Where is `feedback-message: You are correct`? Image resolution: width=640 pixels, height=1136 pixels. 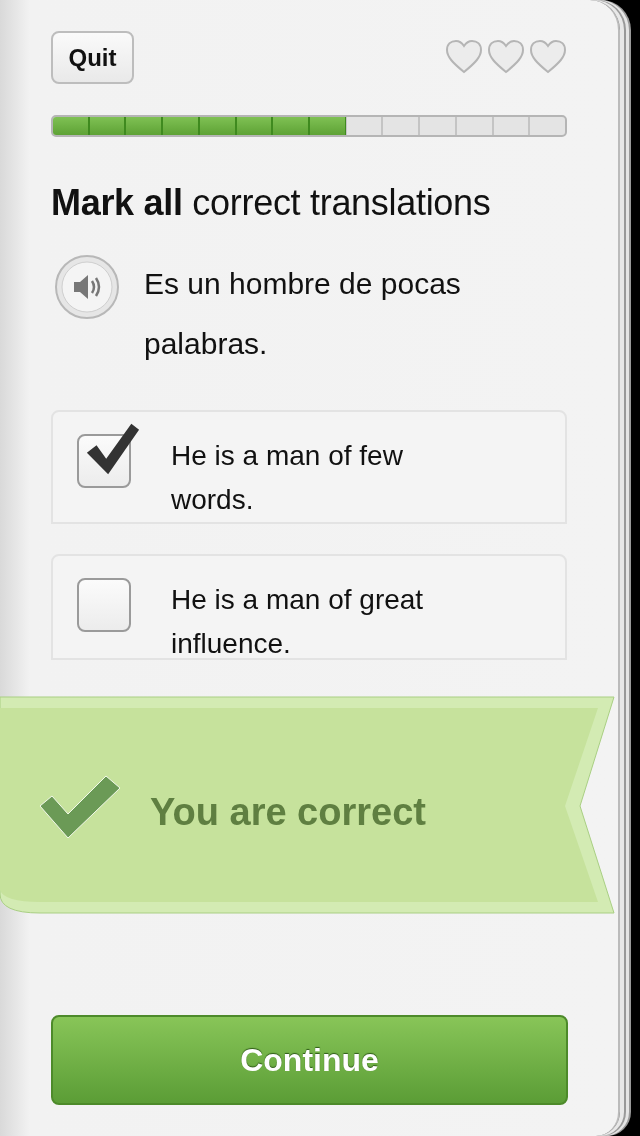 feedback-message: You are correct is located at coordinates (288, 812).